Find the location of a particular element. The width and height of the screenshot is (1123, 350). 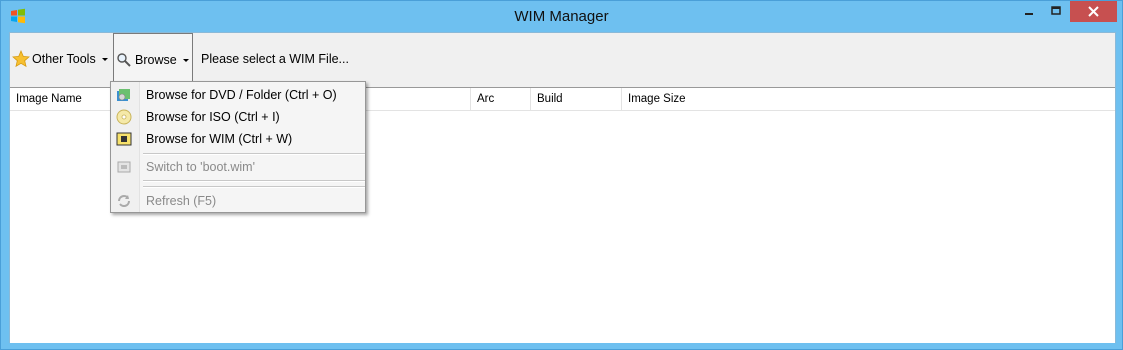

menu-item-refresh: Refresh (F5) is located at coordinates (238, 201).